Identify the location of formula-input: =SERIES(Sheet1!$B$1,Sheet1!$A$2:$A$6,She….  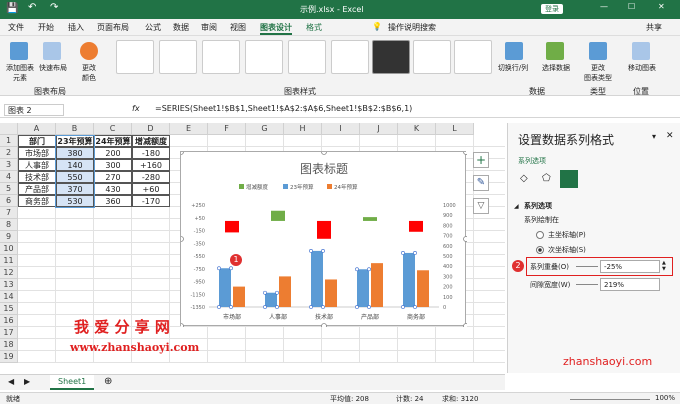
(283, 108).